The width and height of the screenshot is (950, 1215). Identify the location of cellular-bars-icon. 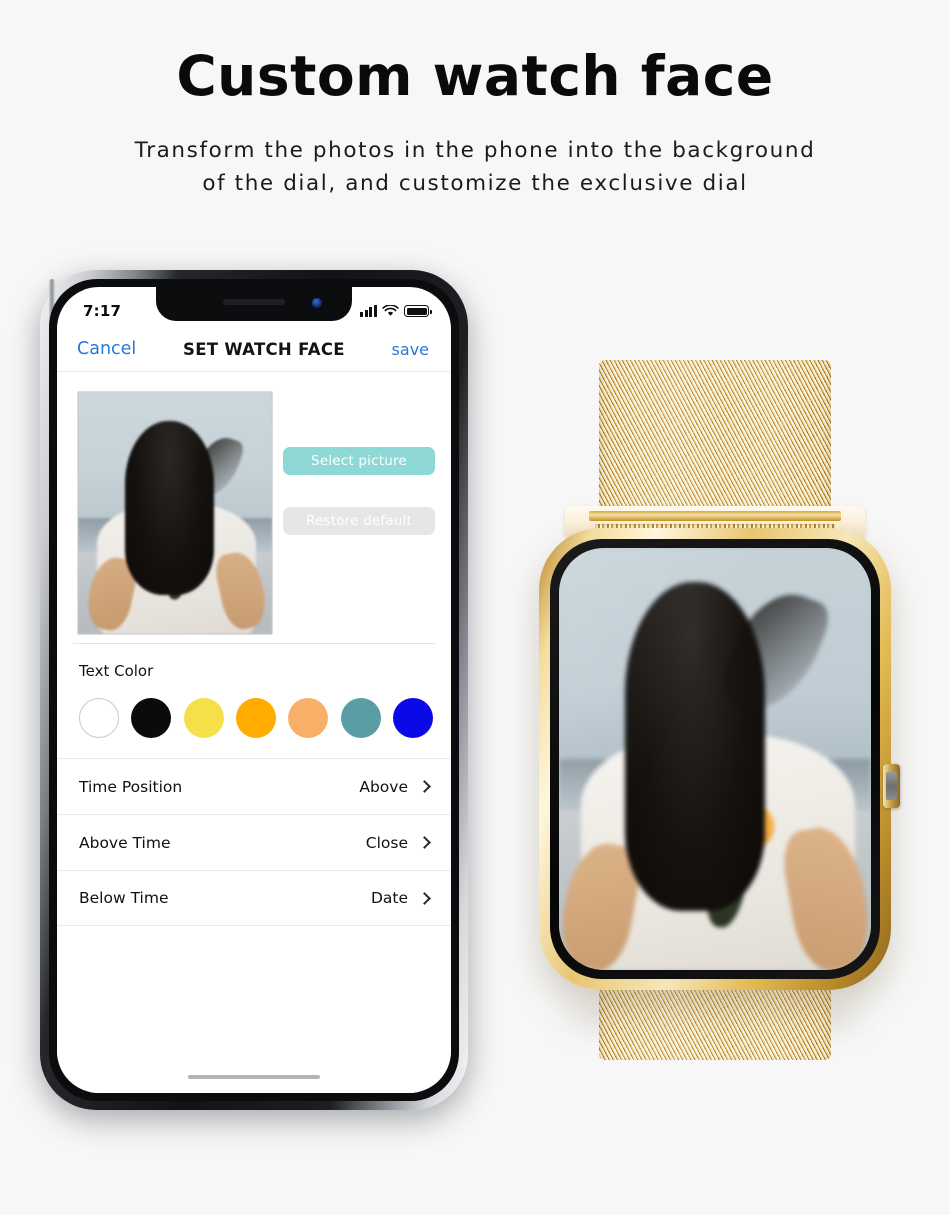
(368, 311).